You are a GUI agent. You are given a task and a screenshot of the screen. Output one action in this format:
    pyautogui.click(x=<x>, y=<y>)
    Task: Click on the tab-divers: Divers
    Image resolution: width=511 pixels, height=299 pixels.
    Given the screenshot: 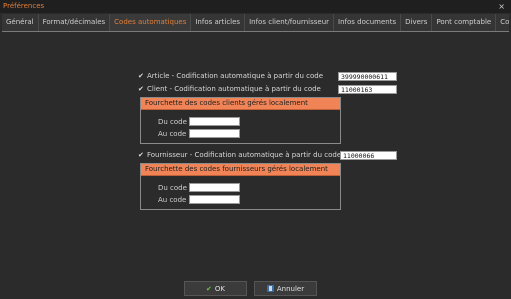 What is the action you would take?
    pyautogui.click(x=417, y=22)
    